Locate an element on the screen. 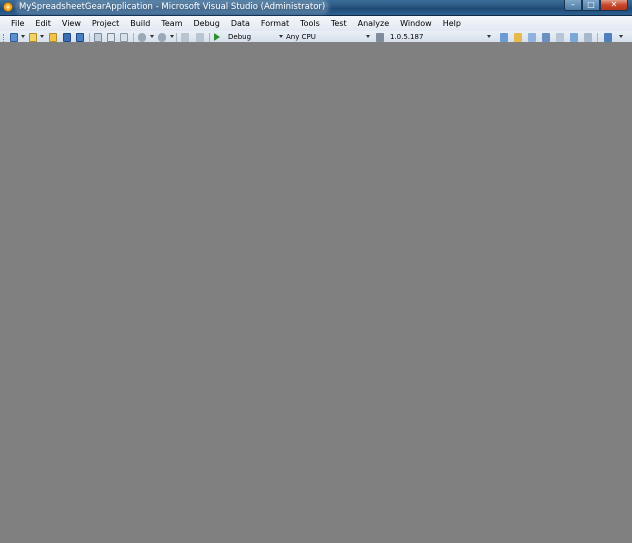 Image resolution: width=632 pixels, height=543 pixels. visual-studio-icon is located at coordinates (8, 7).